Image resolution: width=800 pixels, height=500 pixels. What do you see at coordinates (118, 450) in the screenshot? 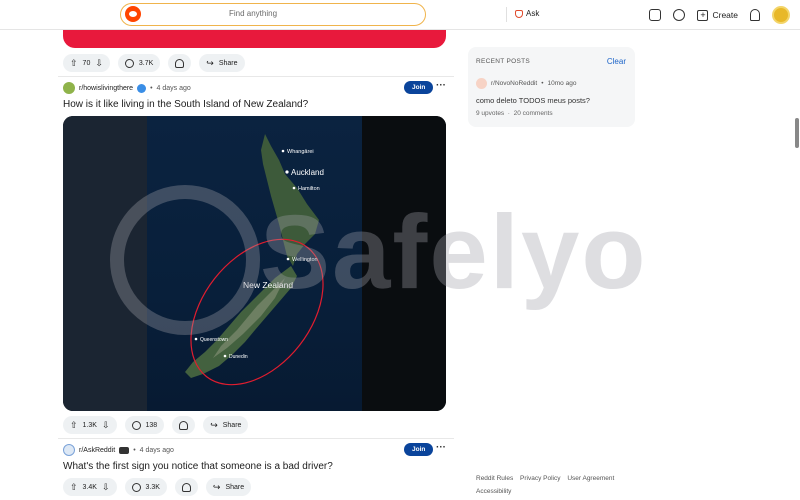
I see `post-meta: r/AskReddit • 4 days ago` at bounding box center [118, 450].